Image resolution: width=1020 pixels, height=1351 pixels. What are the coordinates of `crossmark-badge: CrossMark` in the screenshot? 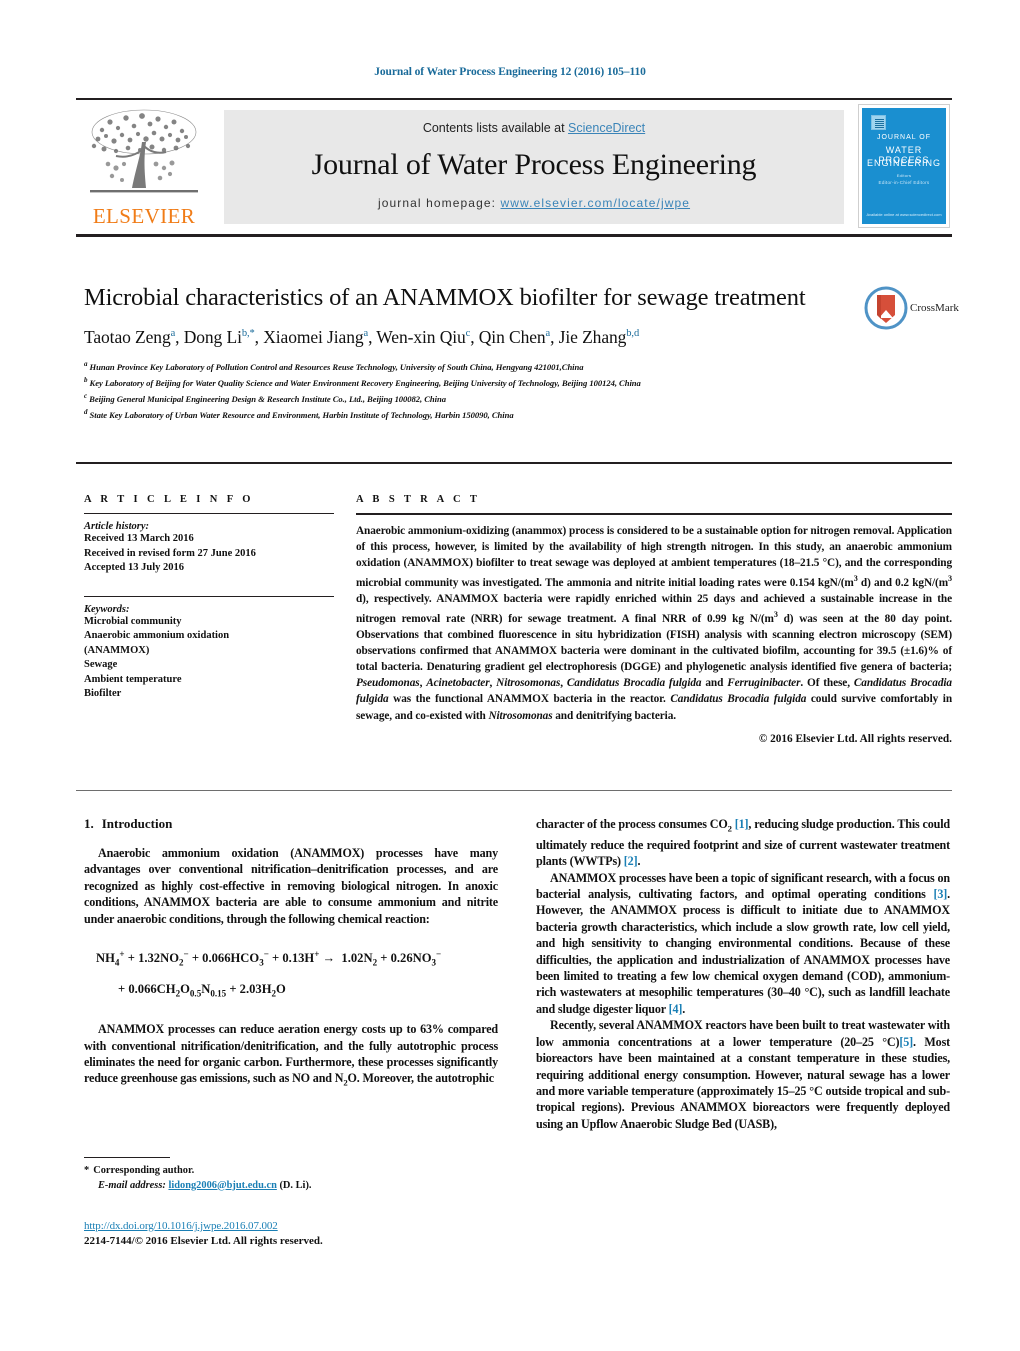 It's located at (912, 310).